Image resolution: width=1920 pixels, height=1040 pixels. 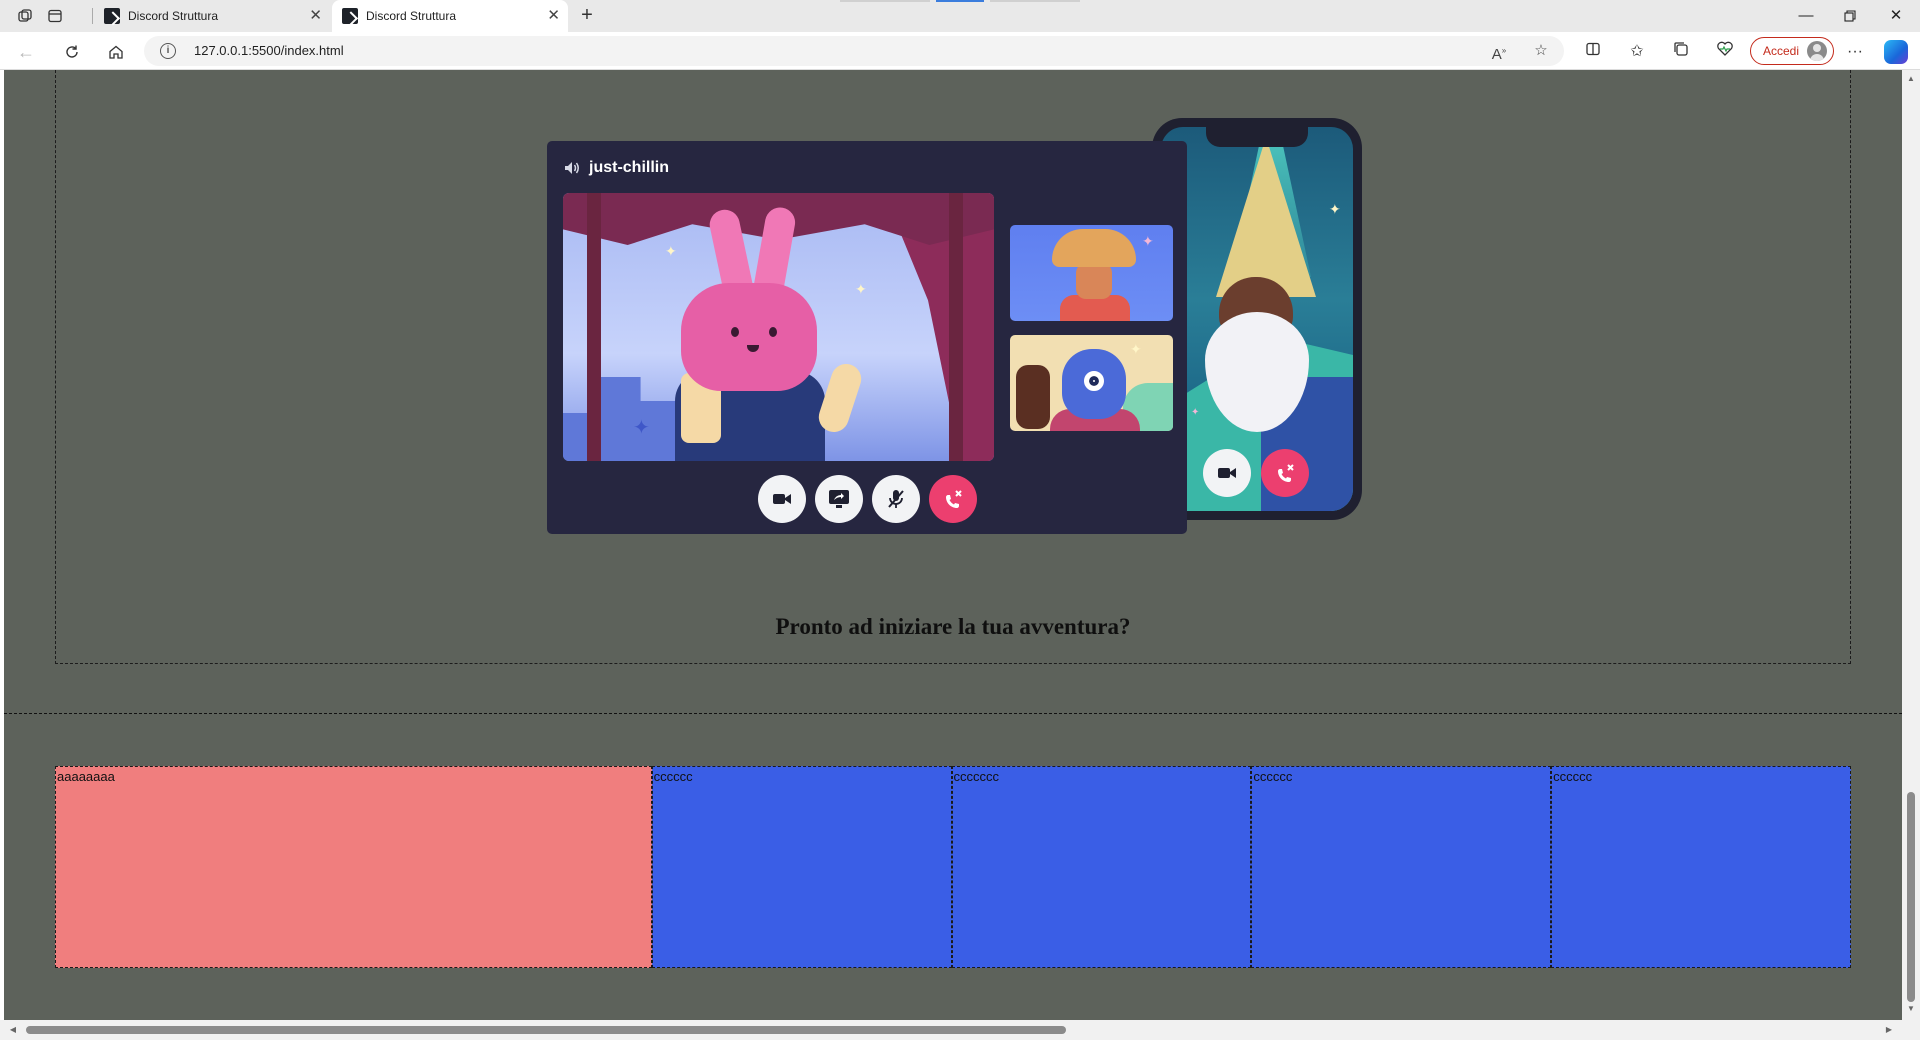 I want to click on vertical-scroll-thumb, so click(x=1911, y=897).